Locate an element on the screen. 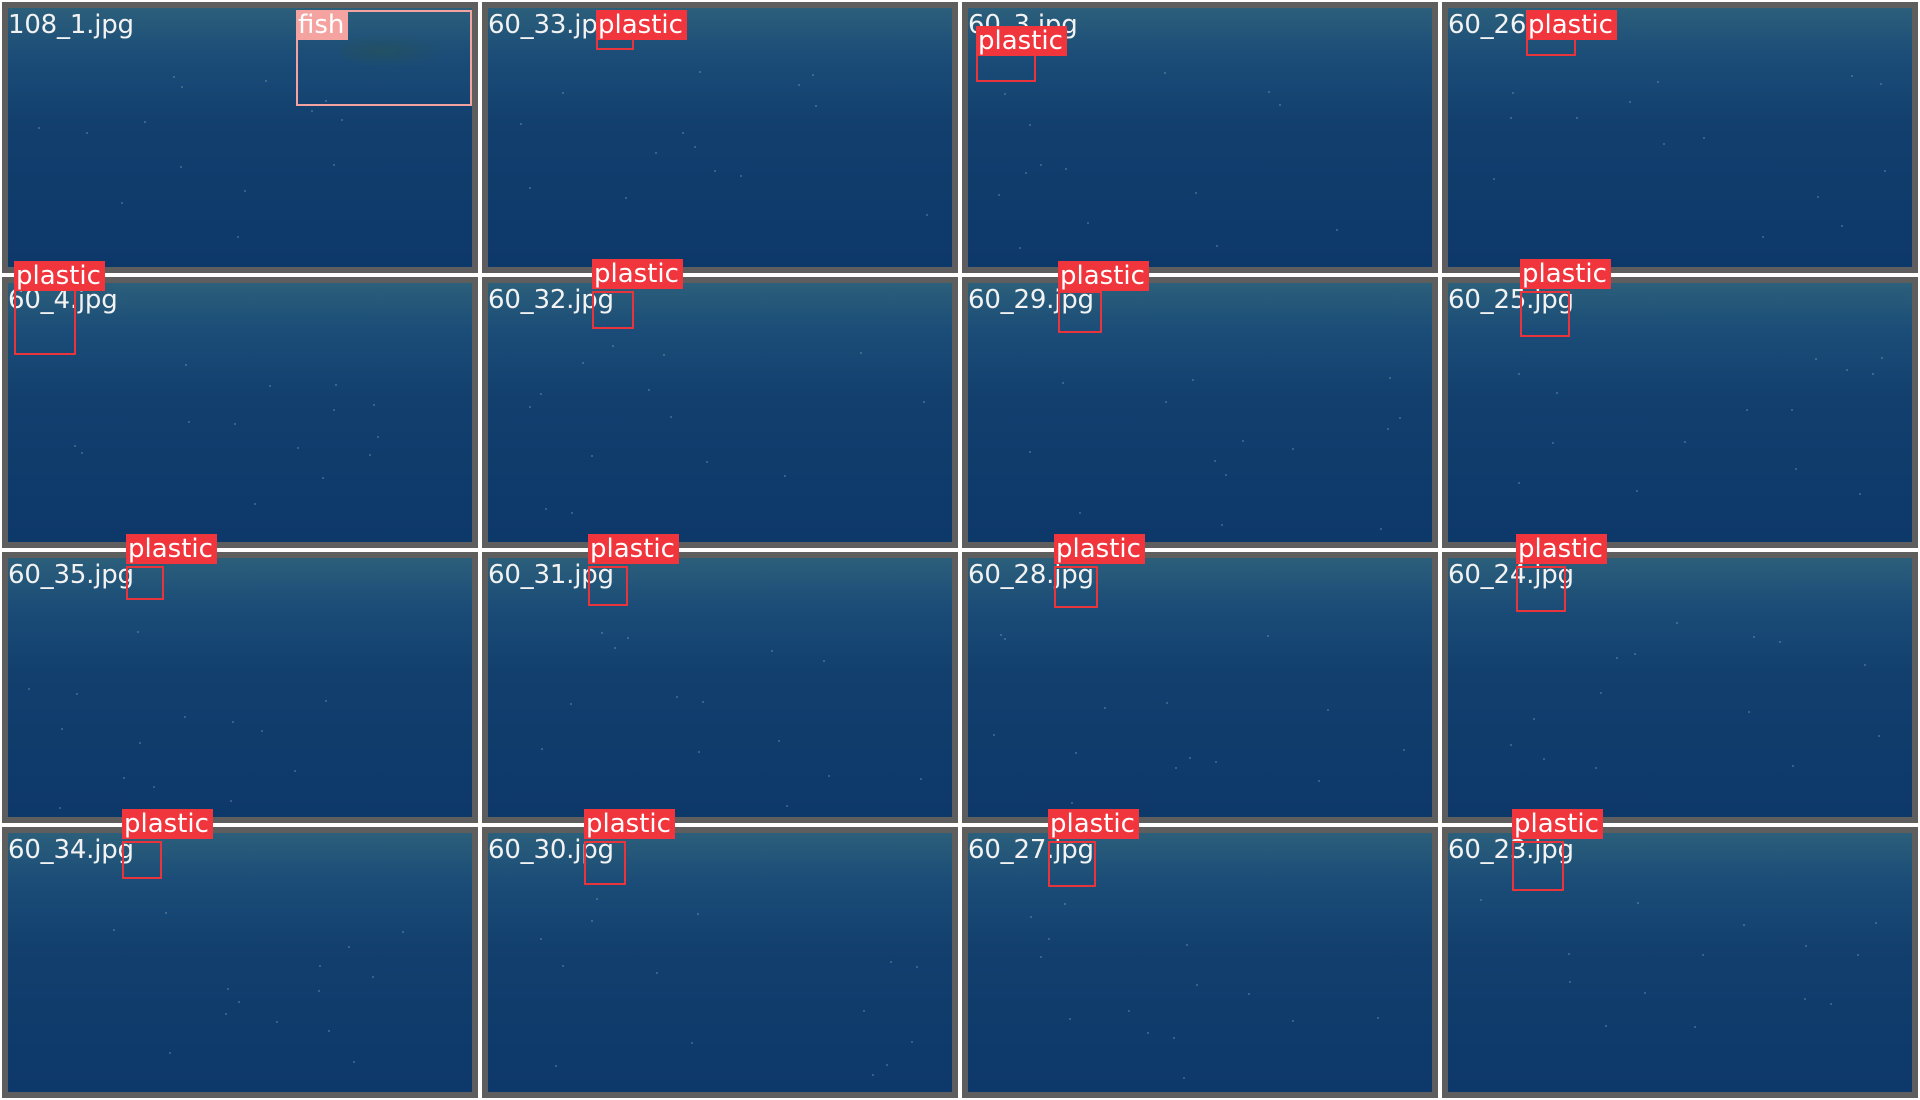 This screenshot has width=1920, height=1100. image-tile: 60_23.jpg plastic is located at coordinates (1680, 953).